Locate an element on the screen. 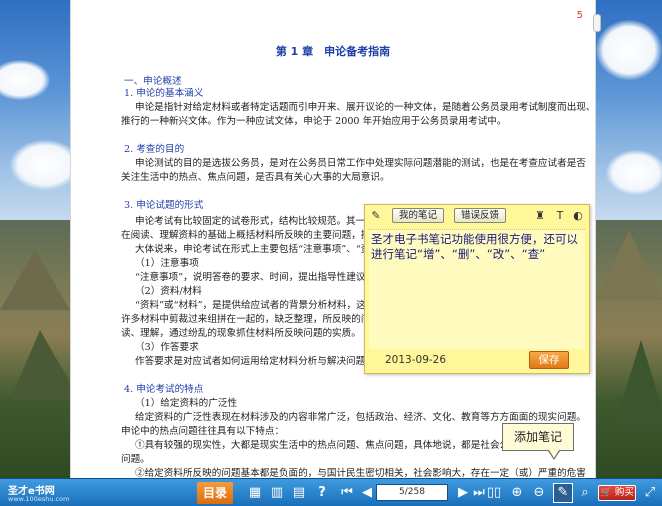  paragraph-line: “注意事项”，说明答卷的要求、时间，提出指导性建议； is located at coordinates (255, 277).